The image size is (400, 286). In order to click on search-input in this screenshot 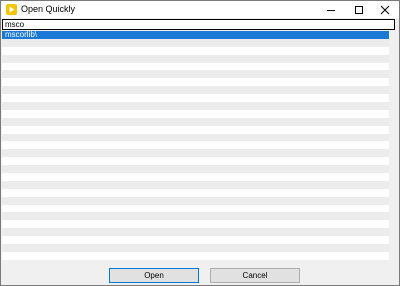, I will do `click(198, 24)`.